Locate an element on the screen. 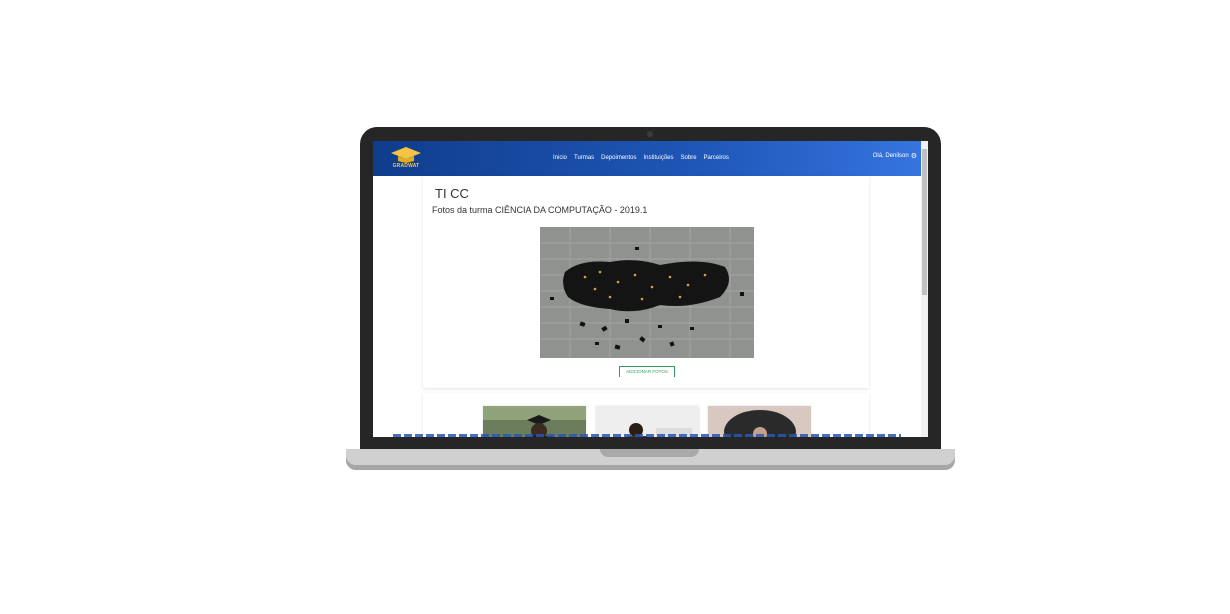 The width and height of the screenshot is (1230, 614). site-logo: GRADWAT is located at coordinates (406, 159).